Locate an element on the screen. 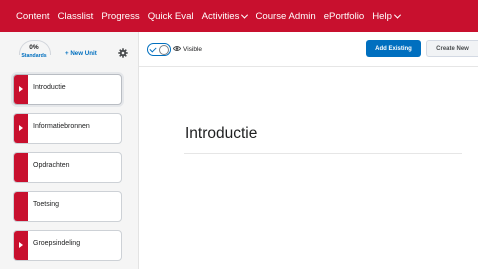  unit-card-groepsindeling: Groepsindeling is located at coordinates (67, 245).